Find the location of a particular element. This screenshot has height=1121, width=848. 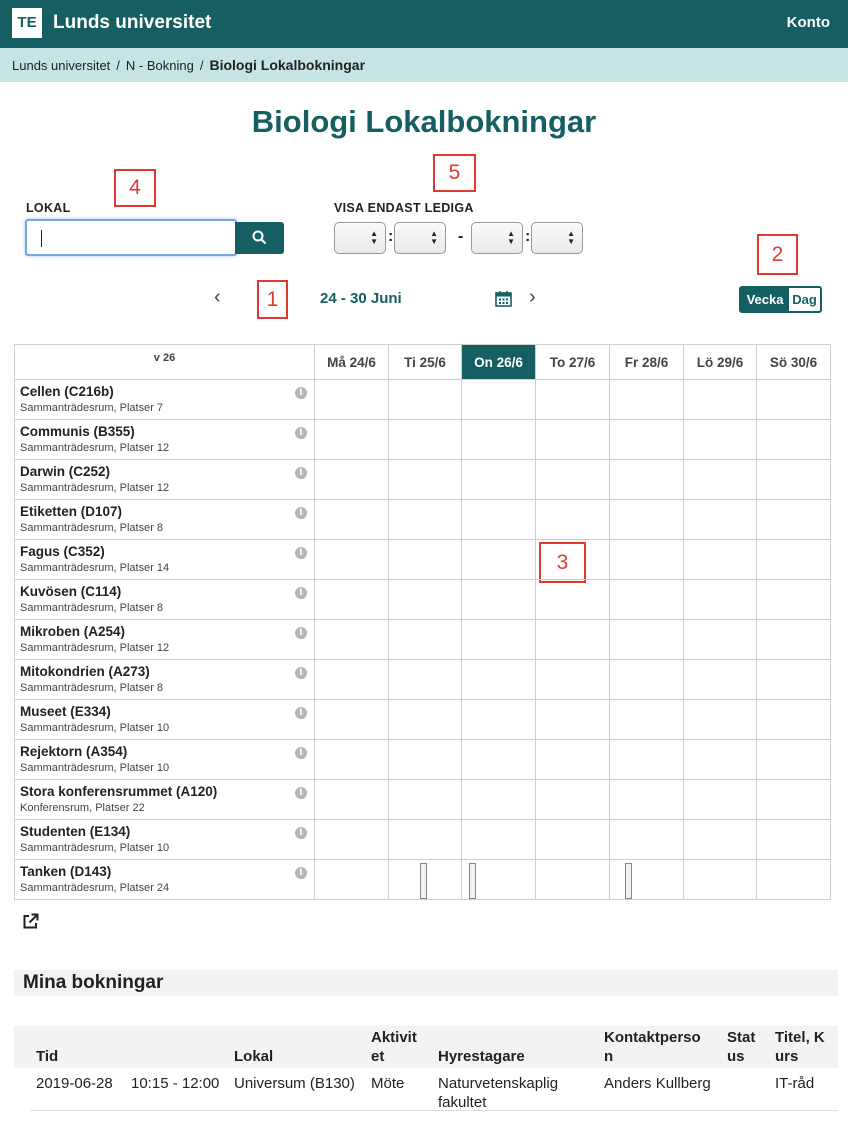

chevron-left-icon: ‹ is located at coordinates (217, 297).